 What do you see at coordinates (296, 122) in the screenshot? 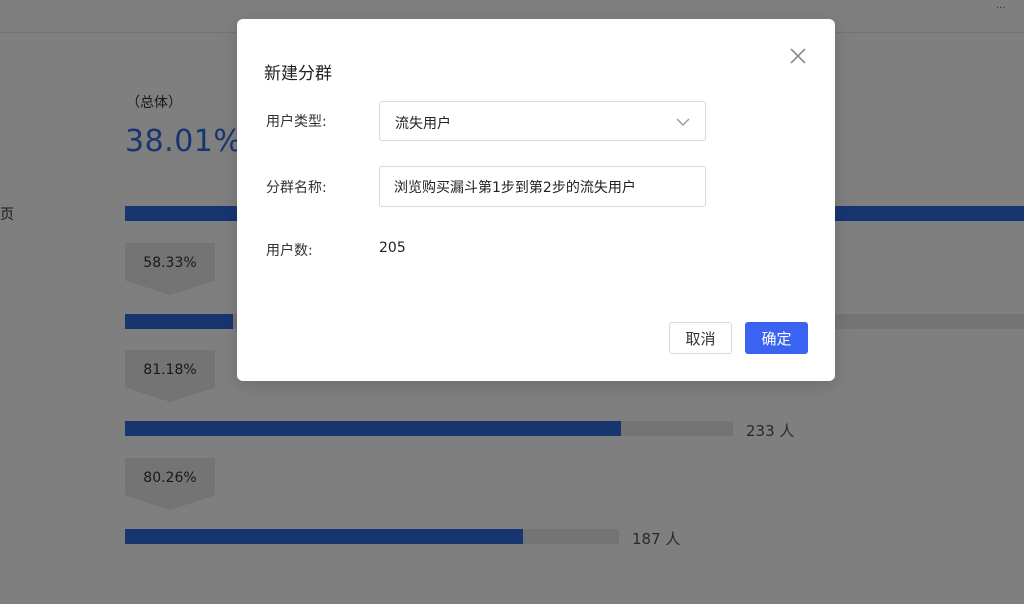
I see `user-type-label: 用户类型:` at bounding box center [296, 122].